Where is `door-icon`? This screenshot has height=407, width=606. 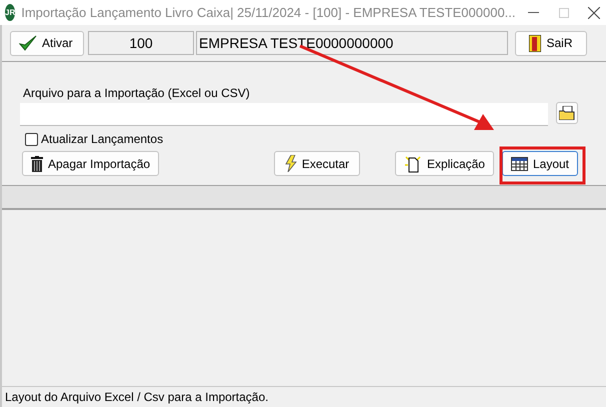
door-icon is located at coordinates (535, 43).